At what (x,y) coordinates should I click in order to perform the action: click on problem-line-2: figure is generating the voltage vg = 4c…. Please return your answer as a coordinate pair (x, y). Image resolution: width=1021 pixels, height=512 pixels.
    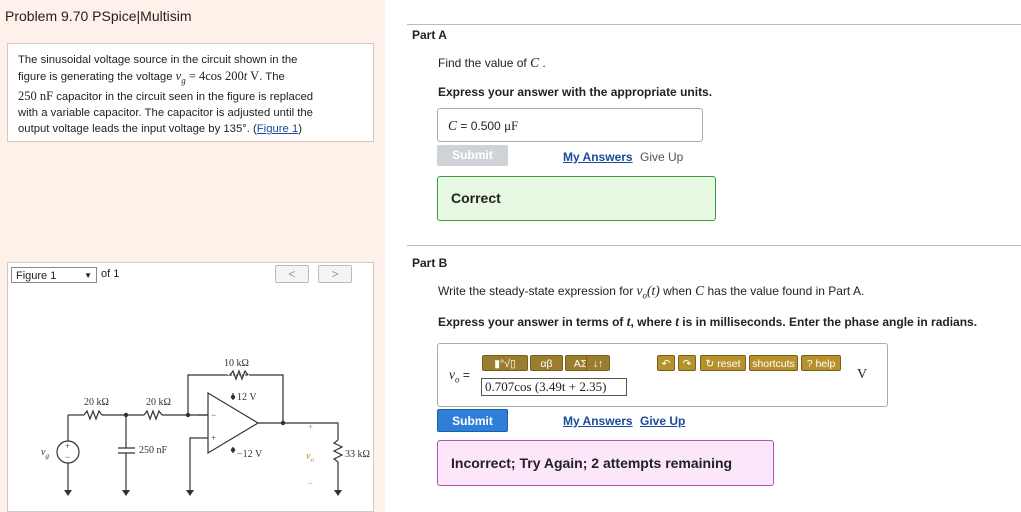
    Looking at the image, I should click on (151, 77).